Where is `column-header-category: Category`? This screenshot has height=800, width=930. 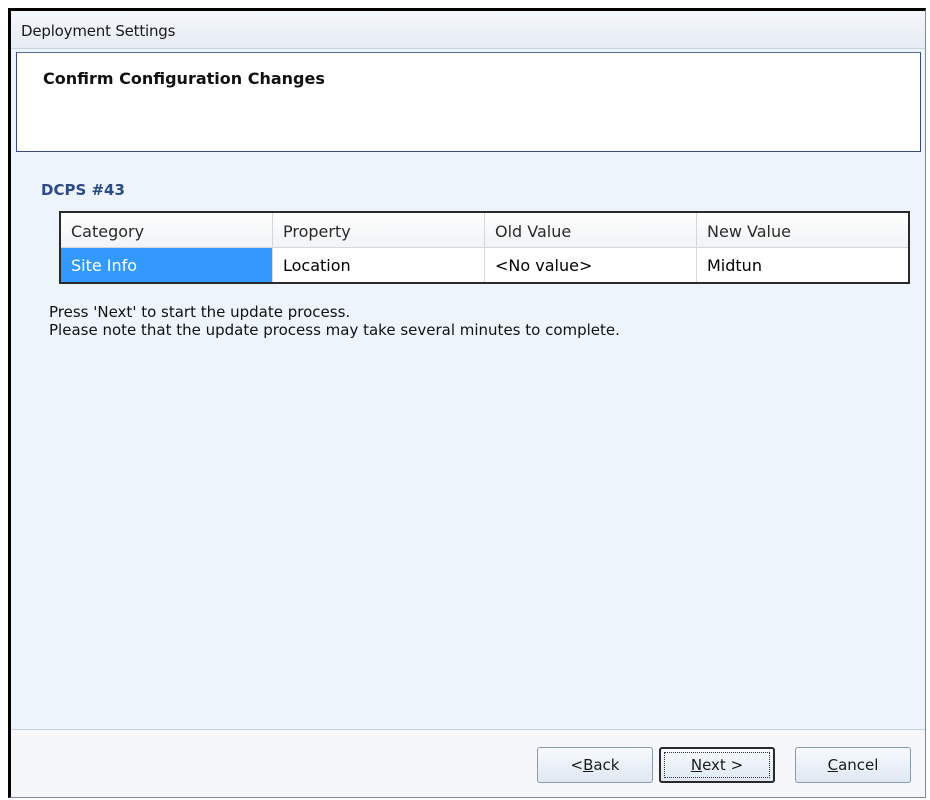
column-header-category: Category is located at coordinates (167, 230).